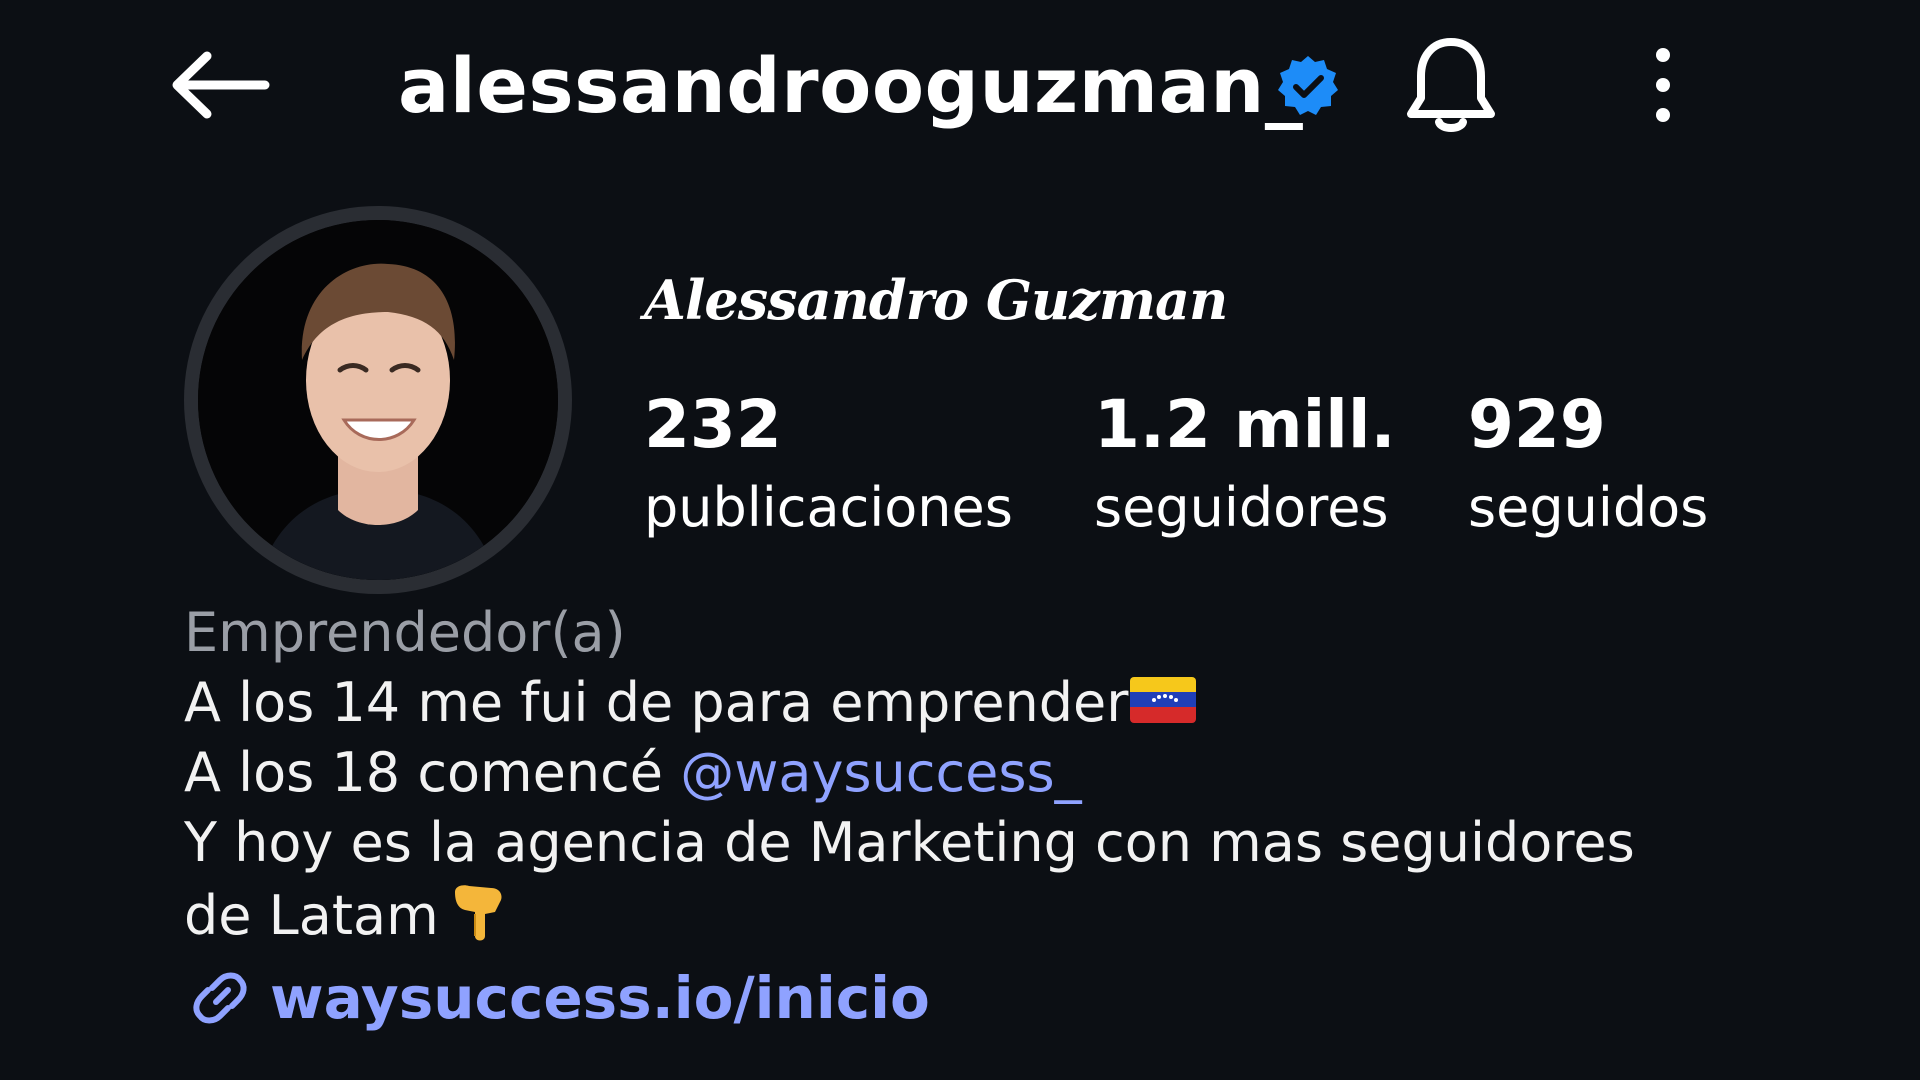 This screenshot has width=1920, height=1080. Describe the element at coordinates (220, 998) in the screenshot. I see `link-icon` at that location.